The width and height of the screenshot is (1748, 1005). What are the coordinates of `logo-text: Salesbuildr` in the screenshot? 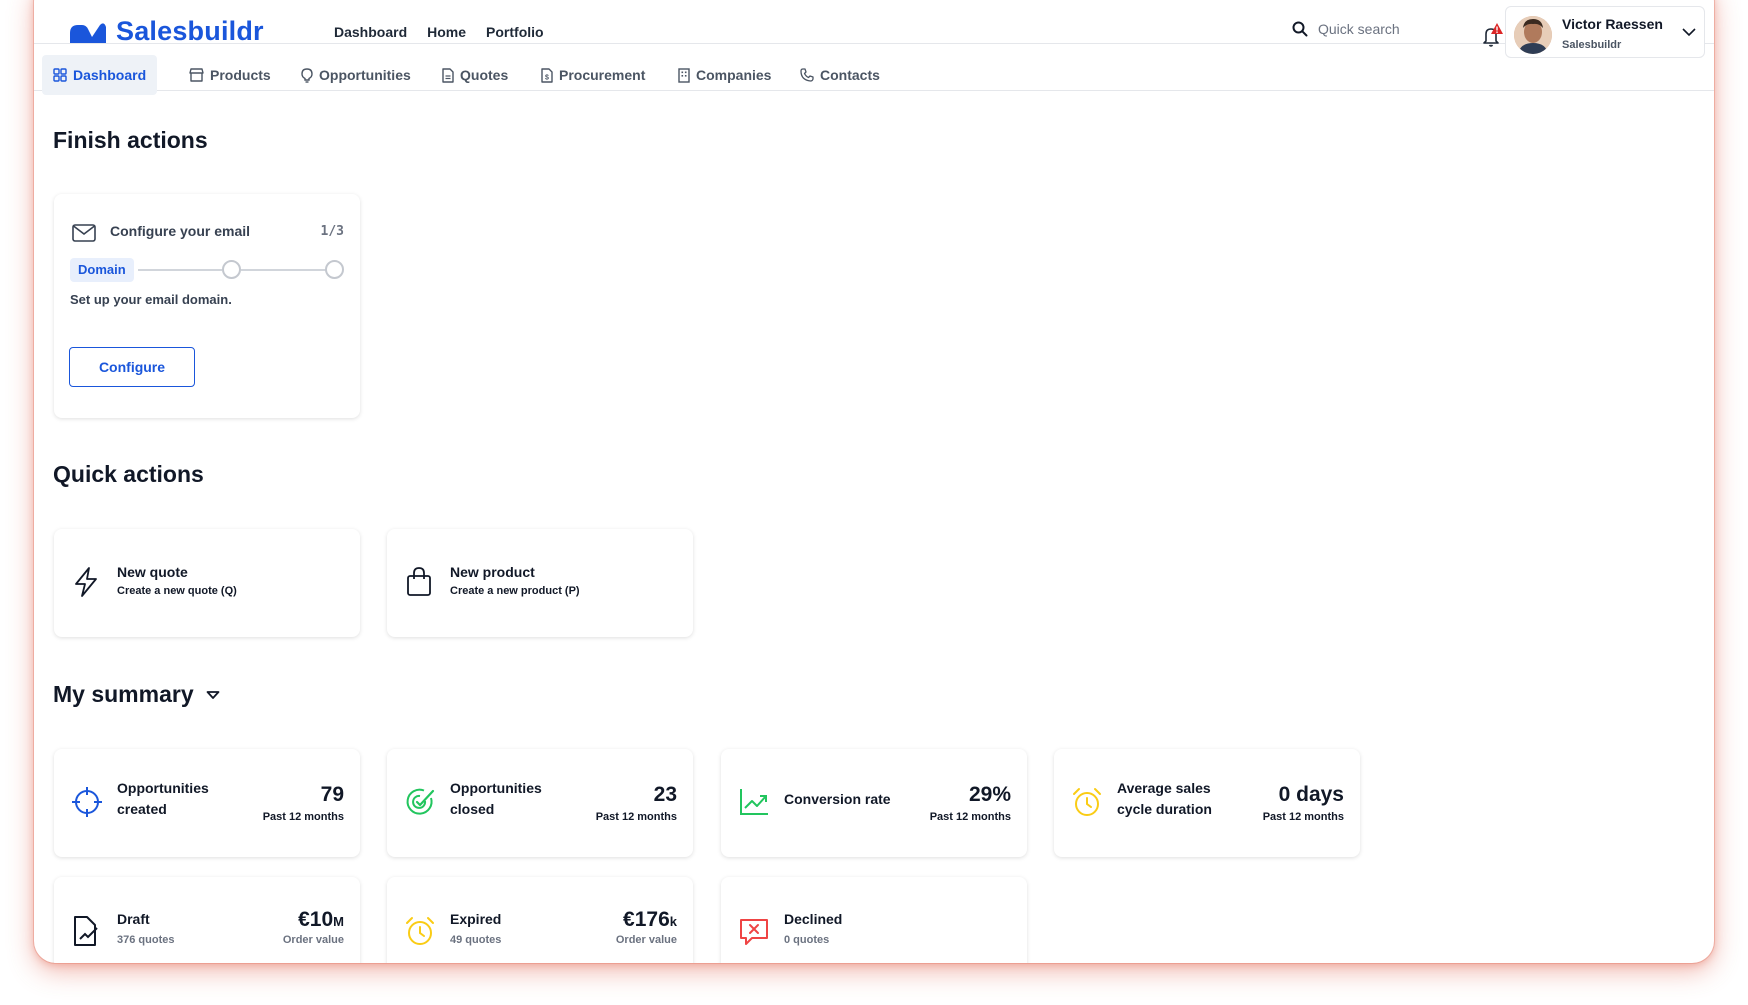 It's located at (190, 31).